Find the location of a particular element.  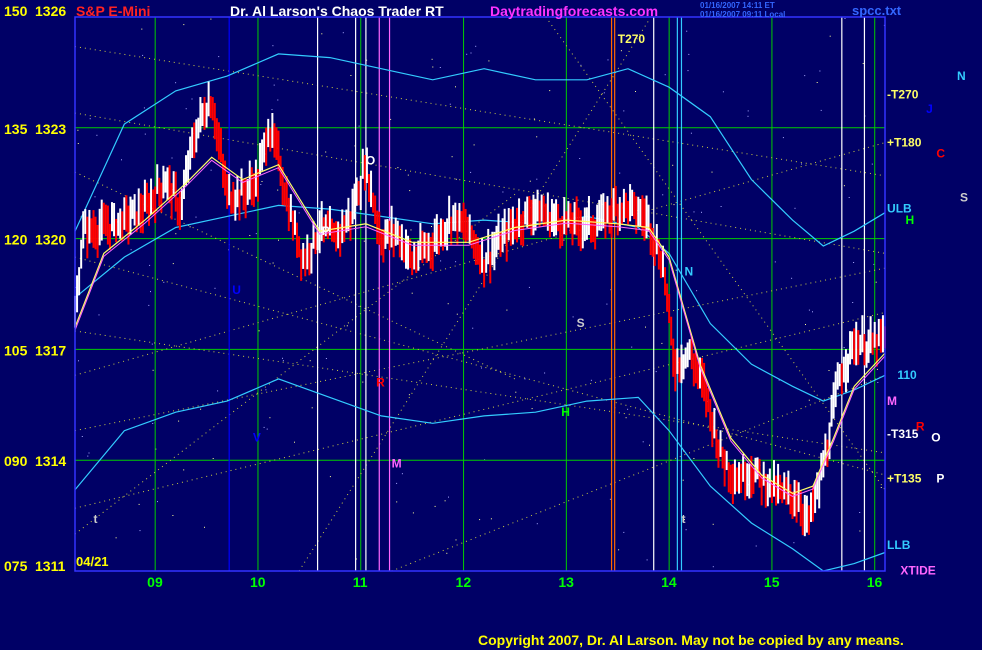

right-margin-label: -T270 is located at coordinates (903, 94).